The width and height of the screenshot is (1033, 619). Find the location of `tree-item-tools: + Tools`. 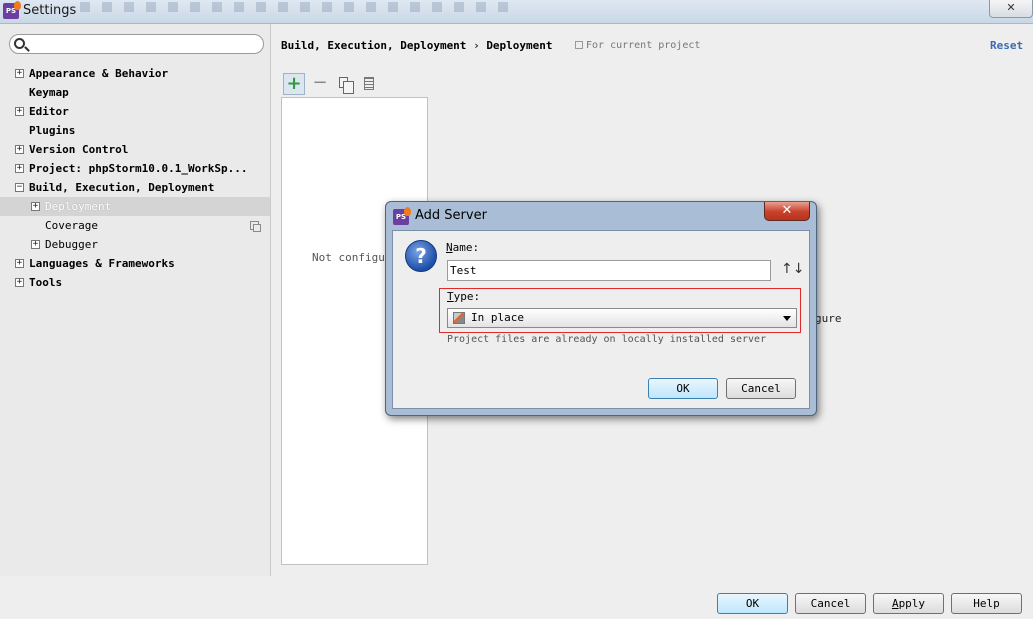

tree-item-tools: + Tools is located at coordinates (135, 282).